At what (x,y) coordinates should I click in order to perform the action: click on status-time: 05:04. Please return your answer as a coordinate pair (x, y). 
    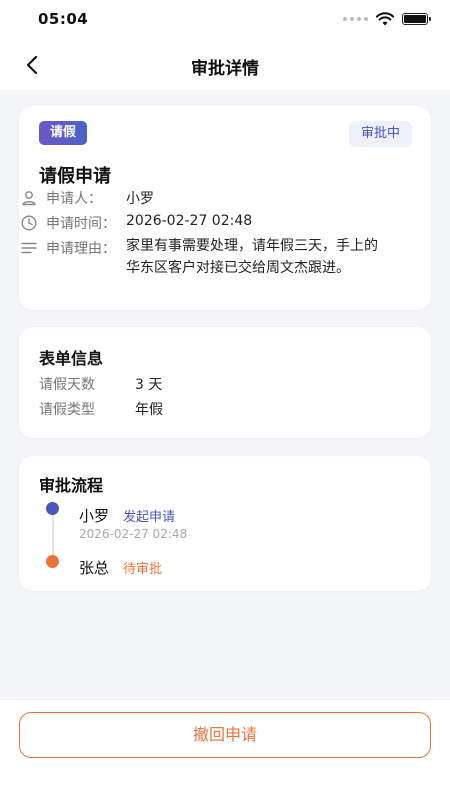
    Looking at the image, I should click on (63, 19).